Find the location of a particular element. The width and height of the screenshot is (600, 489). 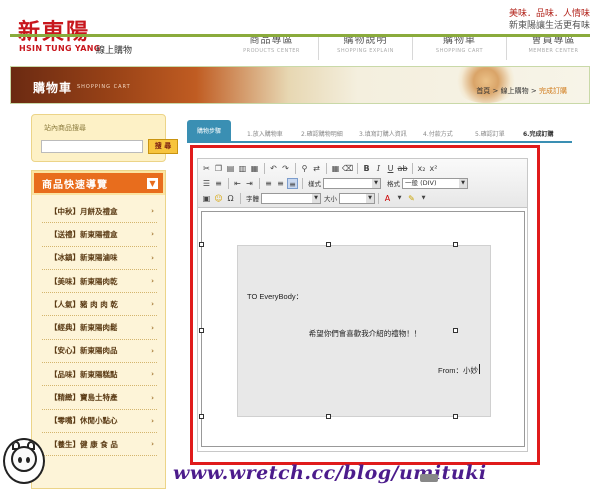

quick-nav-item-label: 【經典】新東陽肉鬆 is located at coordinates (84, 328).